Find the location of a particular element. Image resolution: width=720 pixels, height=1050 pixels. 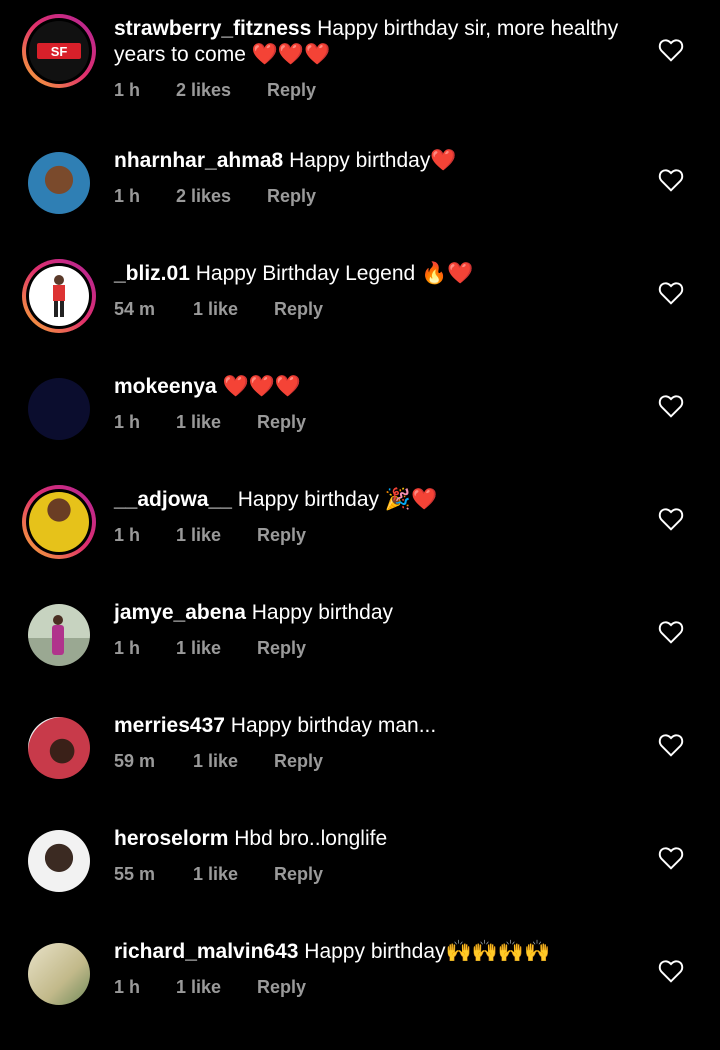

comment-username: nharnhar_ahma8 is located at coordinates (198, 160).